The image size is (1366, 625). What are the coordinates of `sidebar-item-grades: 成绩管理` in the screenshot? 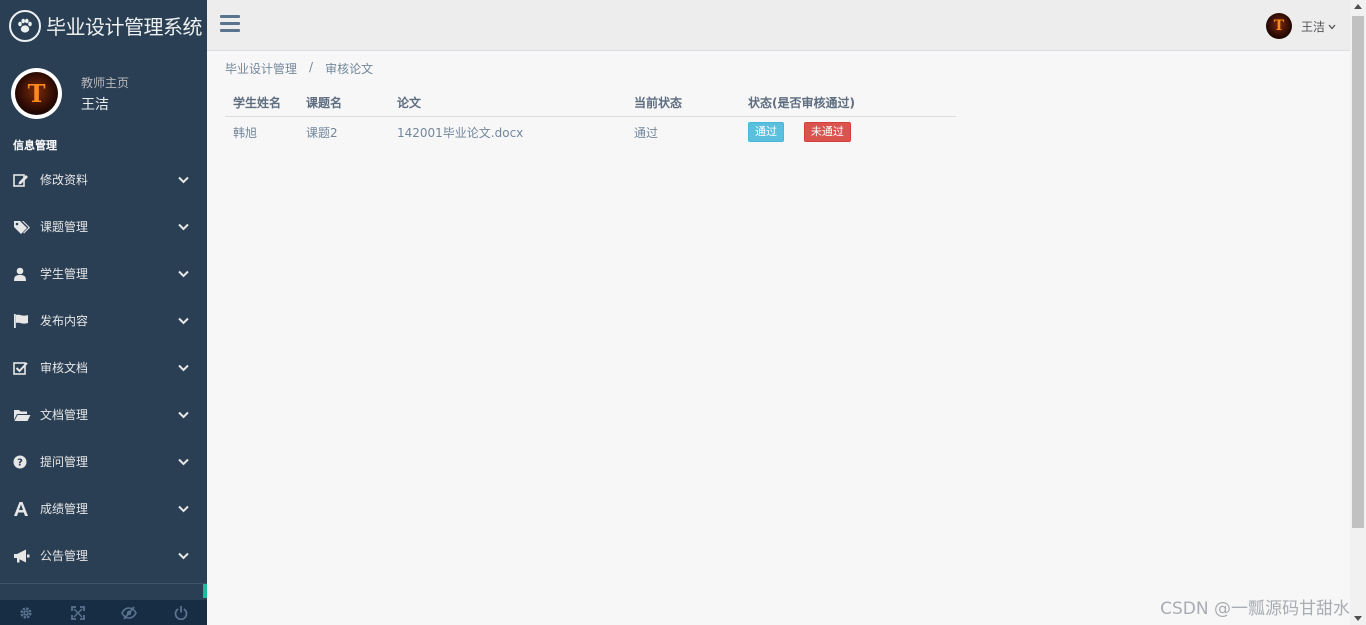 It's located at (103, 508).